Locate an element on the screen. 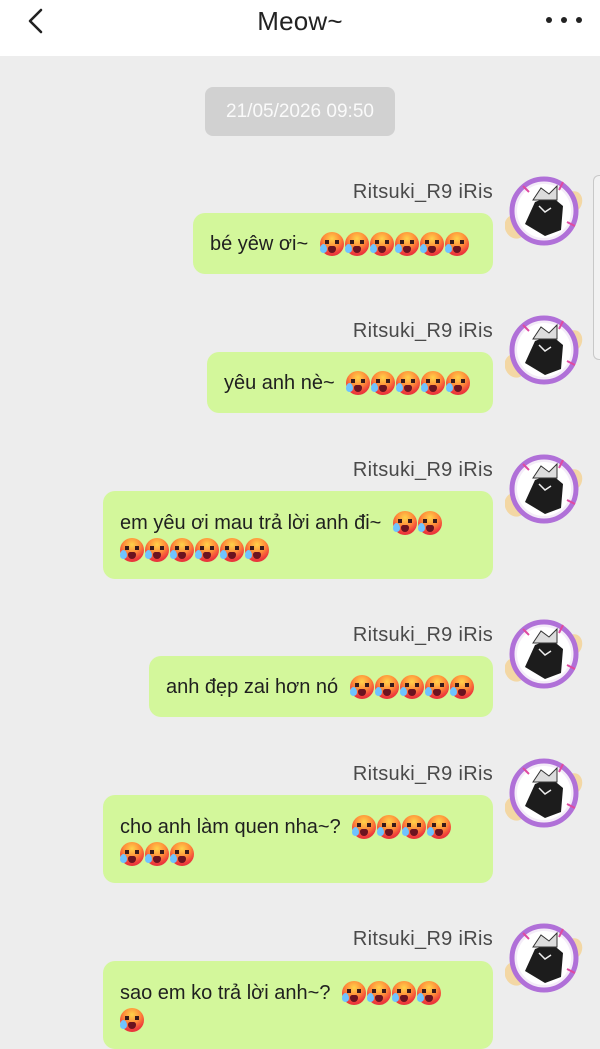 This screenshot has height=1049, width=600. message-text: em yêu ơi mau trả lời anh đi~ is located at coordinates (253, 523).